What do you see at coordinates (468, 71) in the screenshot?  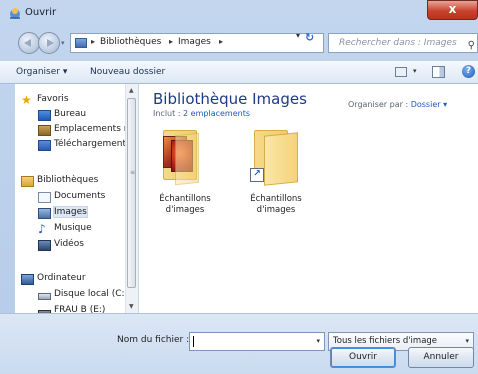 I see `help-icon: ?` at bounding box center [468, 71].